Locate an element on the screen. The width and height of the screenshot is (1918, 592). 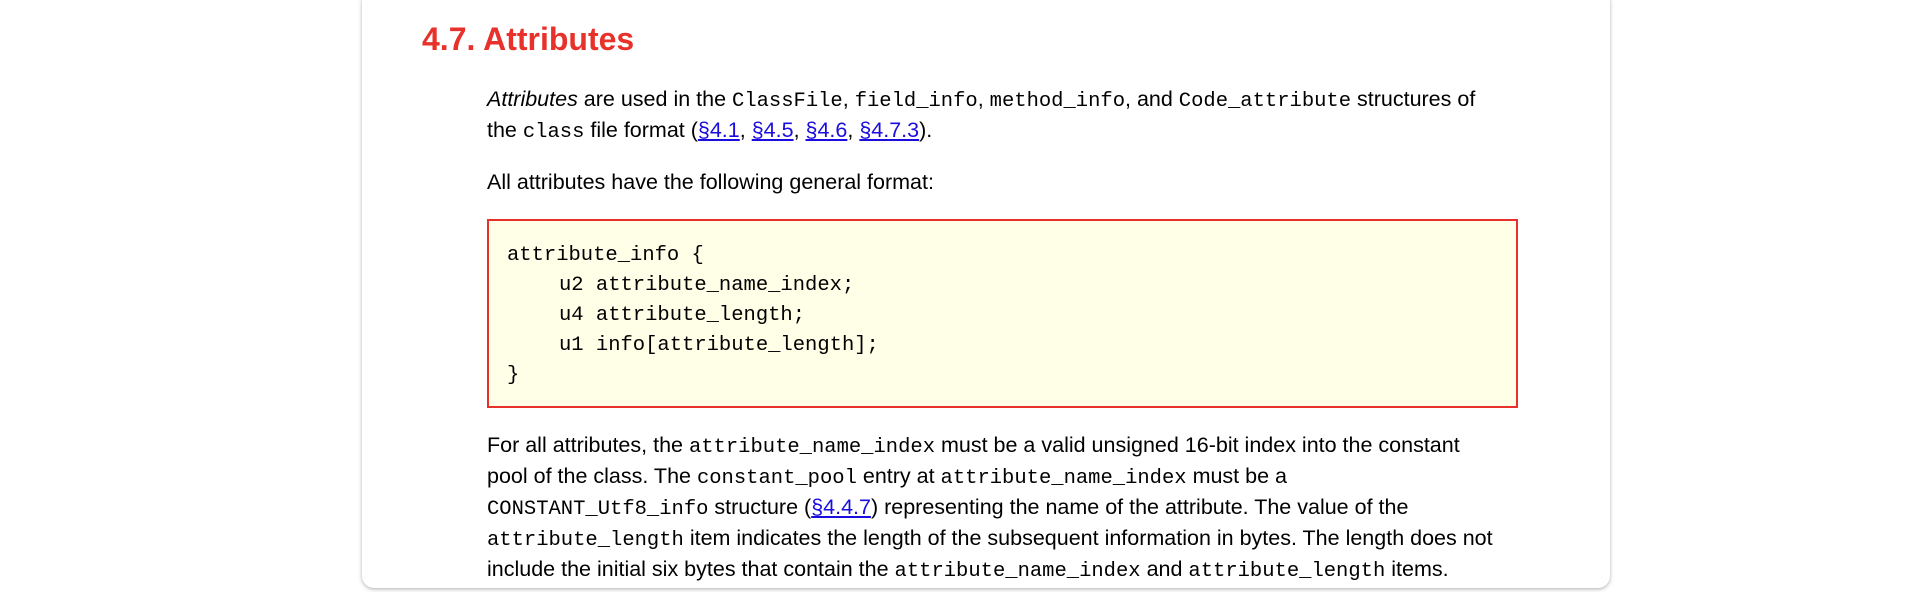
text-span: structure ( is located at coordinates (760, 507).